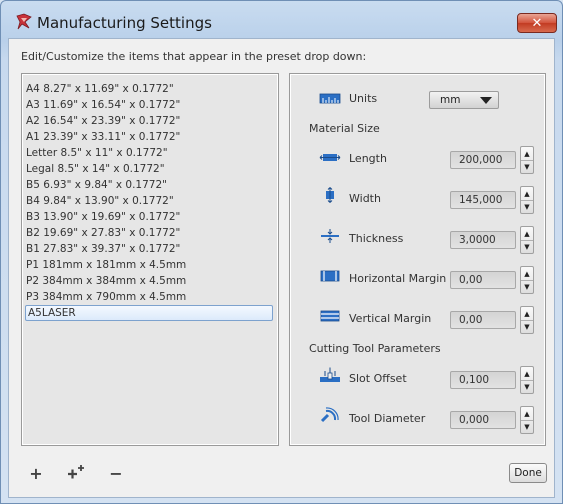 This screenshot has width=563, height=504. Describe the element at coordinates (390, 318) in the screenshot. I see `vertical-margin-label: Vertical Margin` at that location.